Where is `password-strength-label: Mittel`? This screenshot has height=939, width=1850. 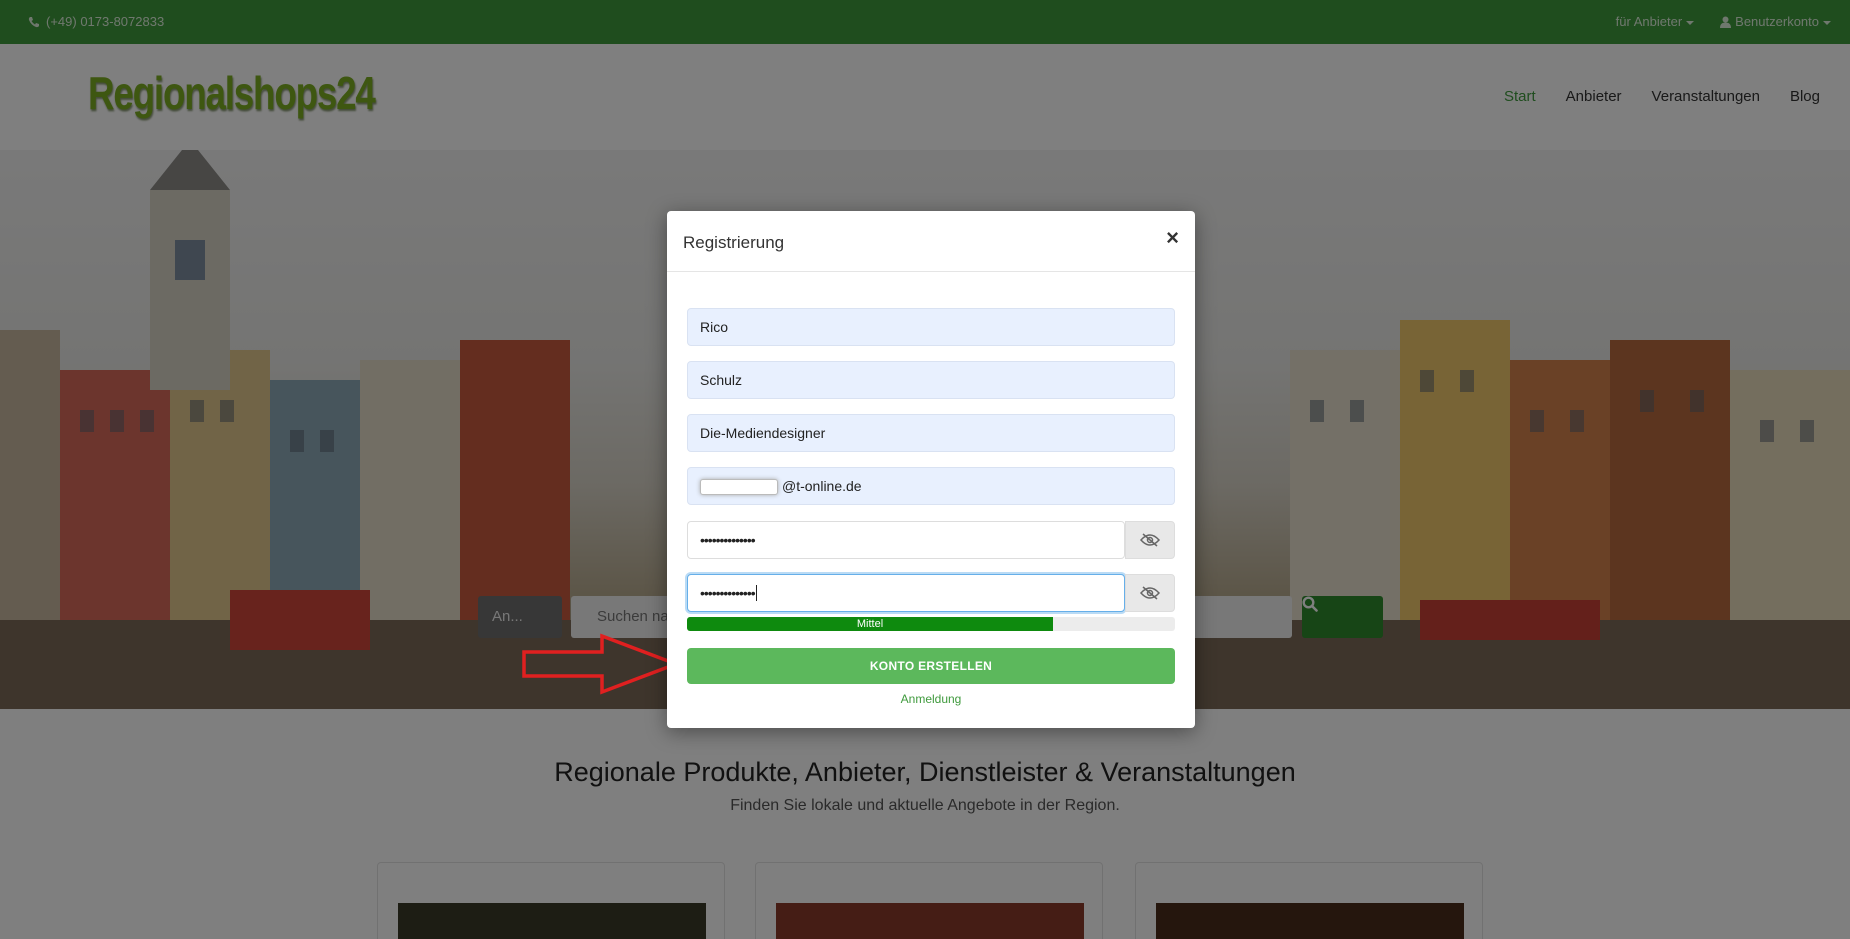 password-strength-label: Mittel is located at coordinates (870, 624).